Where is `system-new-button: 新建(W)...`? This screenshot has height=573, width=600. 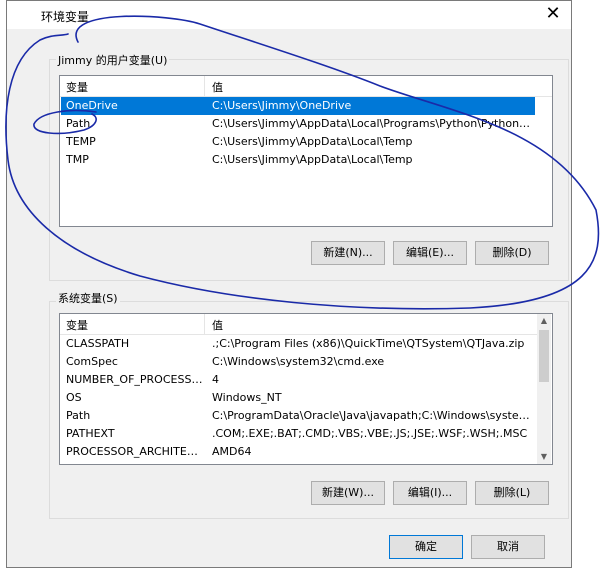
system-new-button: 新建(W)... is located at coordinates (348, 493).